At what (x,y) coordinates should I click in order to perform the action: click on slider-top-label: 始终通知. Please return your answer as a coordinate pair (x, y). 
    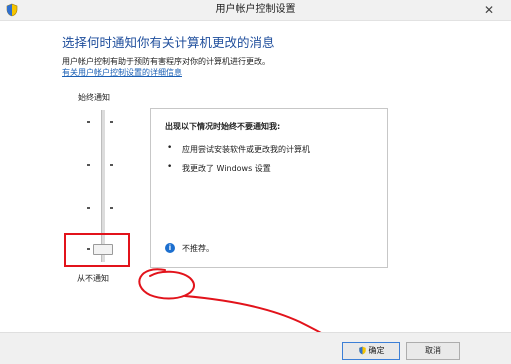
    Looking at the image, I should click on (94, 97).